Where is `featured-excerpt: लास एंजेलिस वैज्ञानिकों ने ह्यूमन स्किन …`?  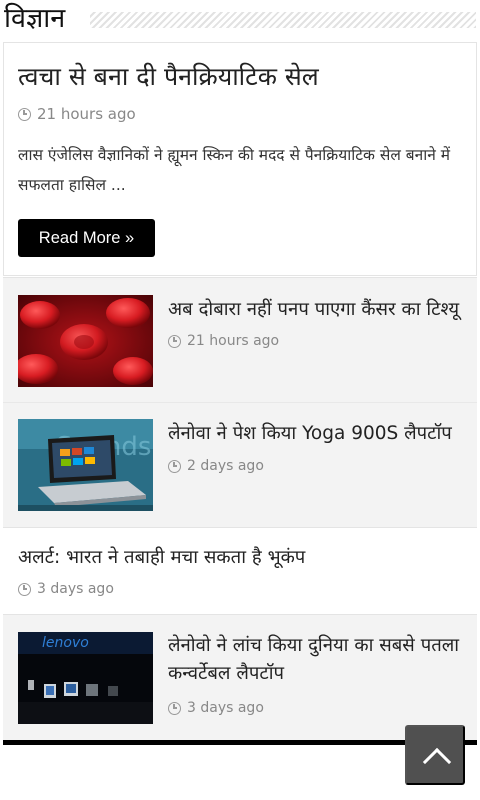 featured-excerpt: लास एंजेलिस वैज्ञानिकों ने ह्यूमन स्किन … is located at coordinates (234, 170).